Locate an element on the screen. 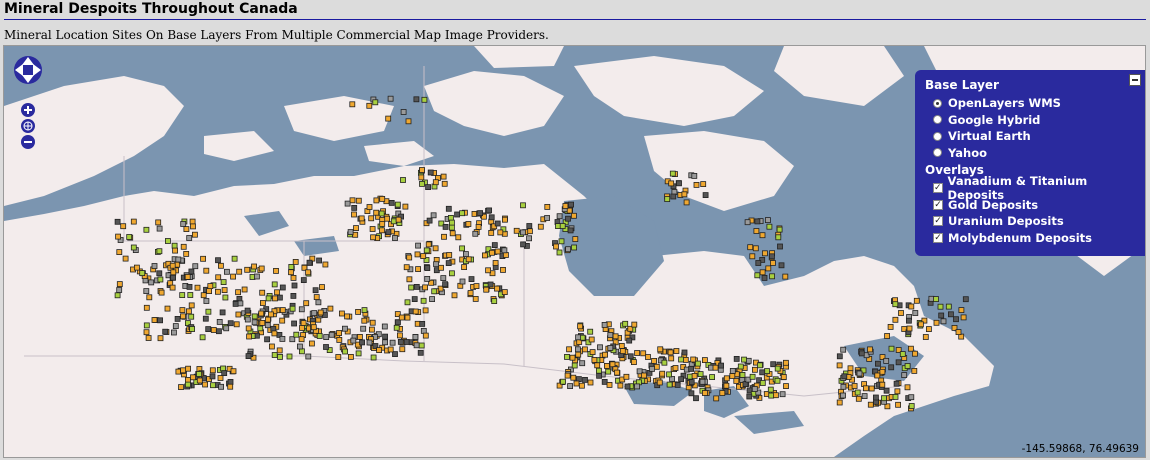 This screenshot has height=460, width=1150. base-layer-option: Google Hybrid is located at coordinates (1030, 120).